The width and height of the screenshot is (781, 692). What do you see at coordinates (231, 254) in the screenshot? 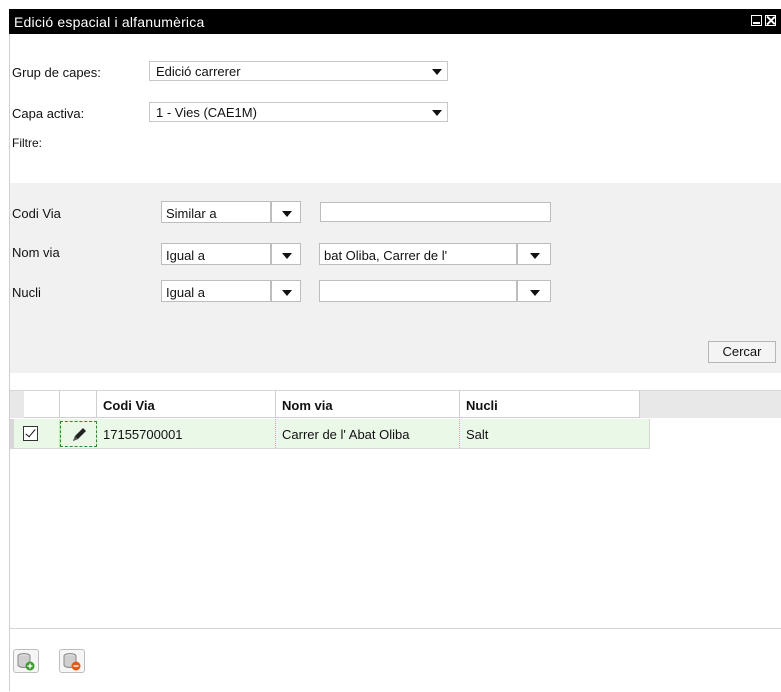
I see `filter-operator-nom-via: Igual a` at bounding box center [231, 254].